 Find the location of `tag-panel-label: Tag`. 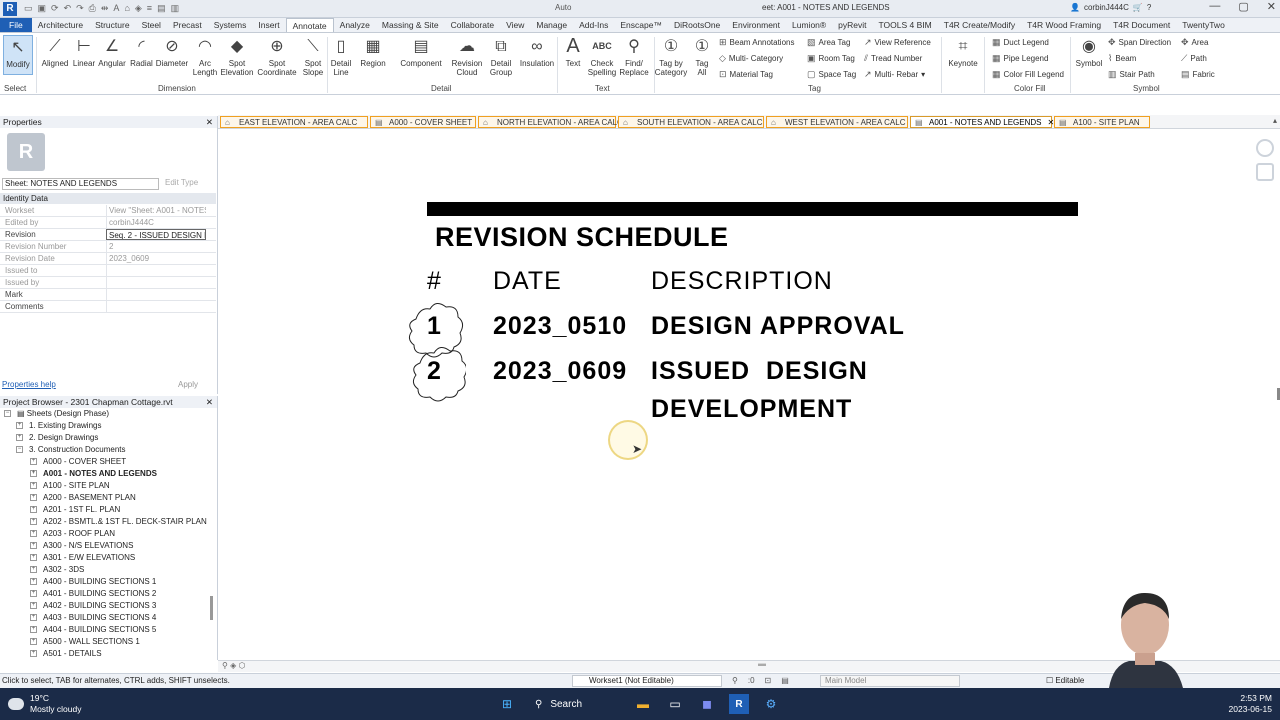

tag-panel-label: Tag is located at coordinates (814, 88).